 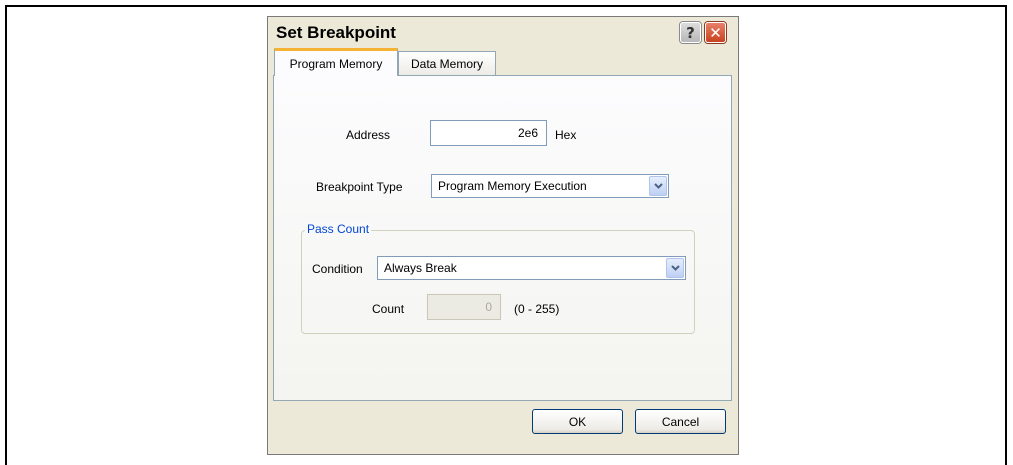 I want to click on breakpoint-type-select: Program Memory Execution, so click(x=550, y=186).